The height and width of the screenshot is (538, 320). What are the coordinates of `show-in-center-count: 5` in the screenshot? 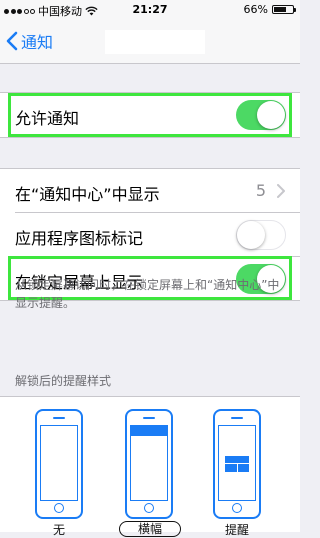 It's located at (260, 190).